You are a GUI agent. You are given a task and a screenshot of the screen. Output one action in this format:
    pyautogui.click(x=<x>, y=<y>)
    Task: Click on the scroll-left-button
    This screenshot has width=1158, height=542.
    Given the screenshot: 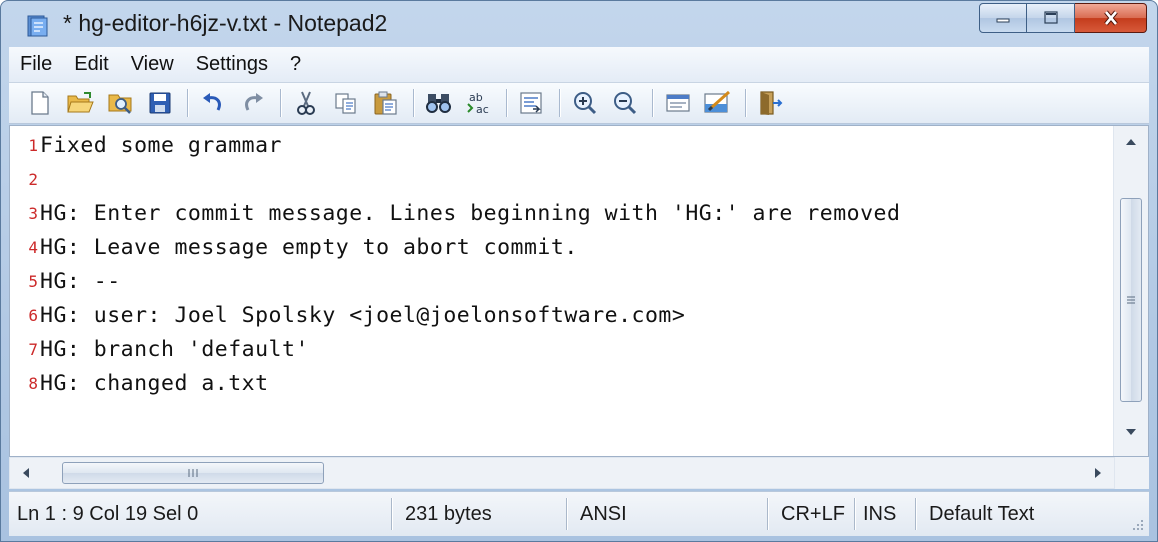 What is the action you would take?
    pyautogui.click(x=26, y=473)
    